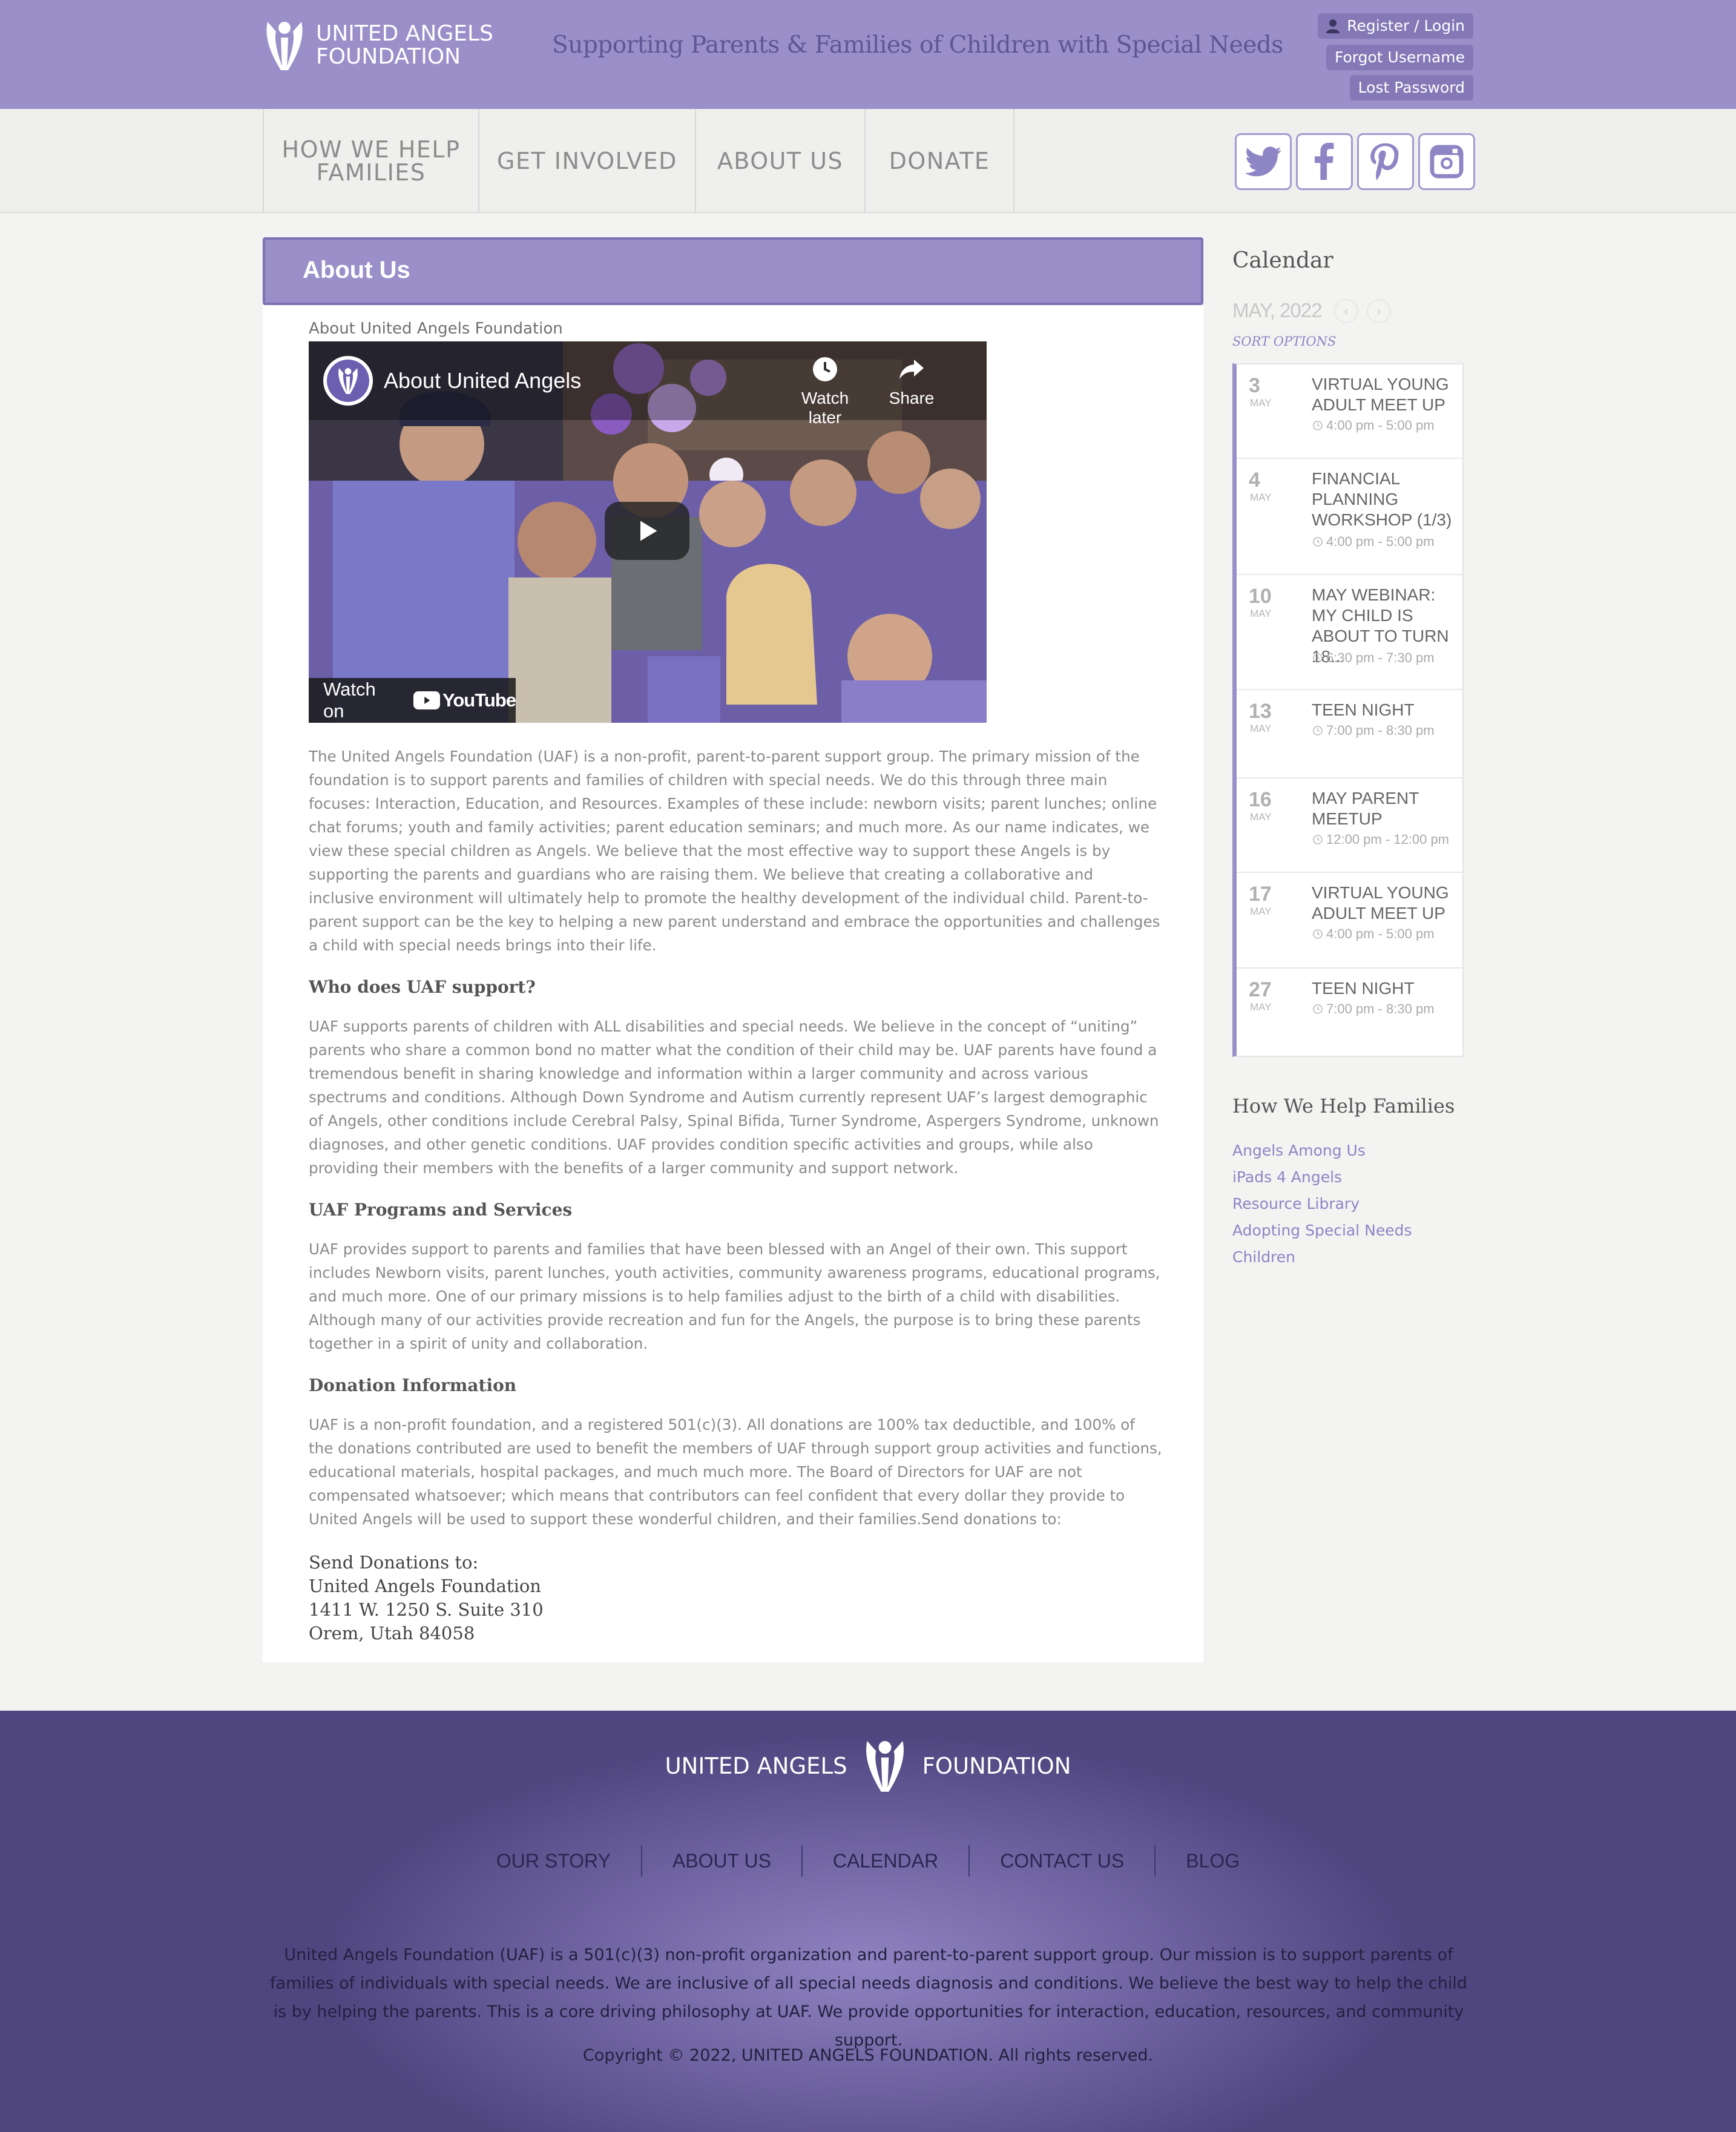 This screenshot has width=1736, height=2132. I want to click on event-day: 27, so click(1260, 990).